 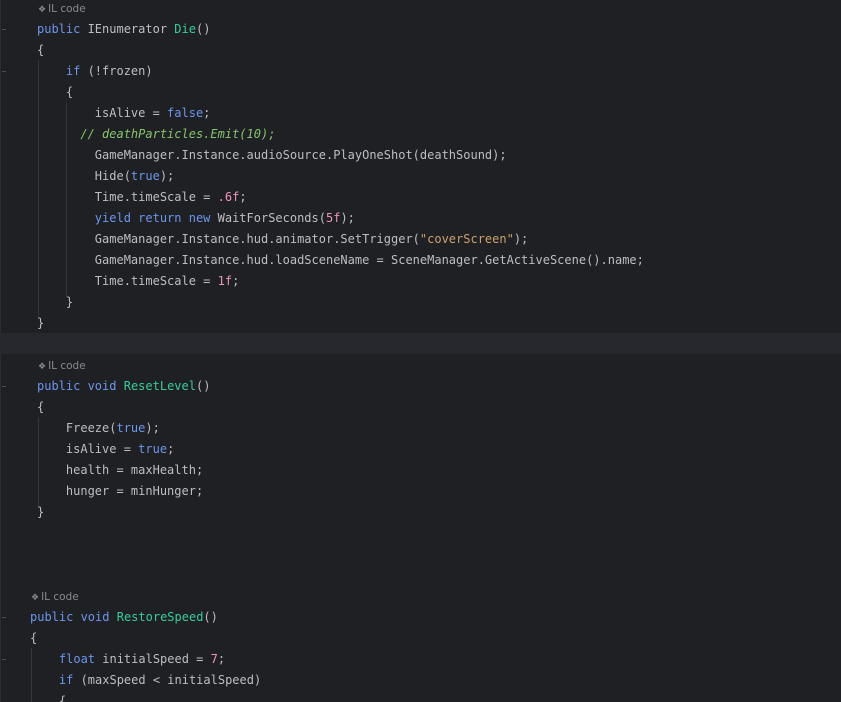 I want to click on code-line: isAlive = false;, so click(x=124, y=113).